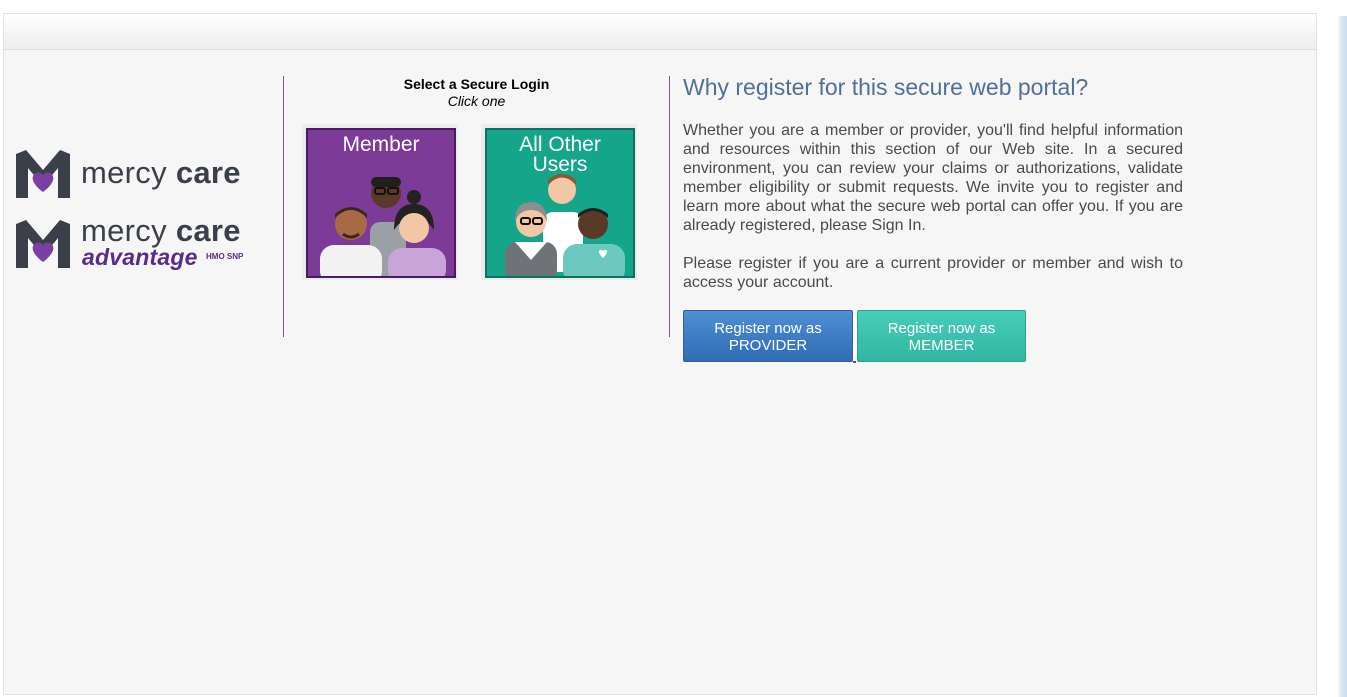 This screenshot has height=697, width=1347. I want to click on other-users-login-tile: All Other Users, so click(559, 202).